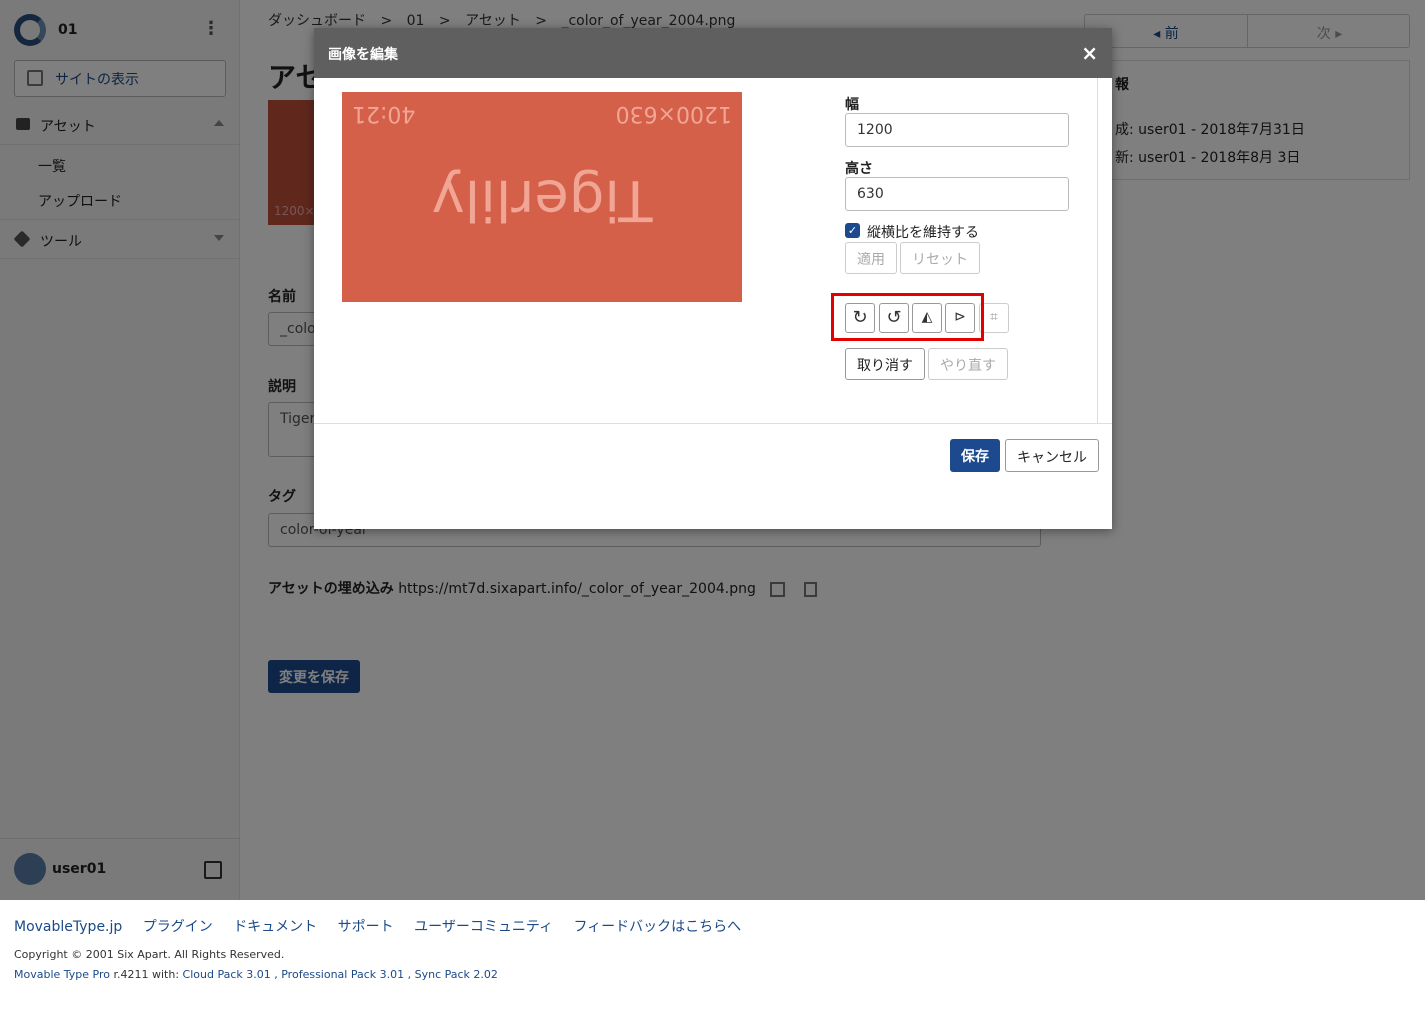 This screenshot has width=1425, height=1017. What do you see at coordinates (146, 974) in the screenshot?
I see `version-text: r.4211 with:` at bounding box center [146, 974].